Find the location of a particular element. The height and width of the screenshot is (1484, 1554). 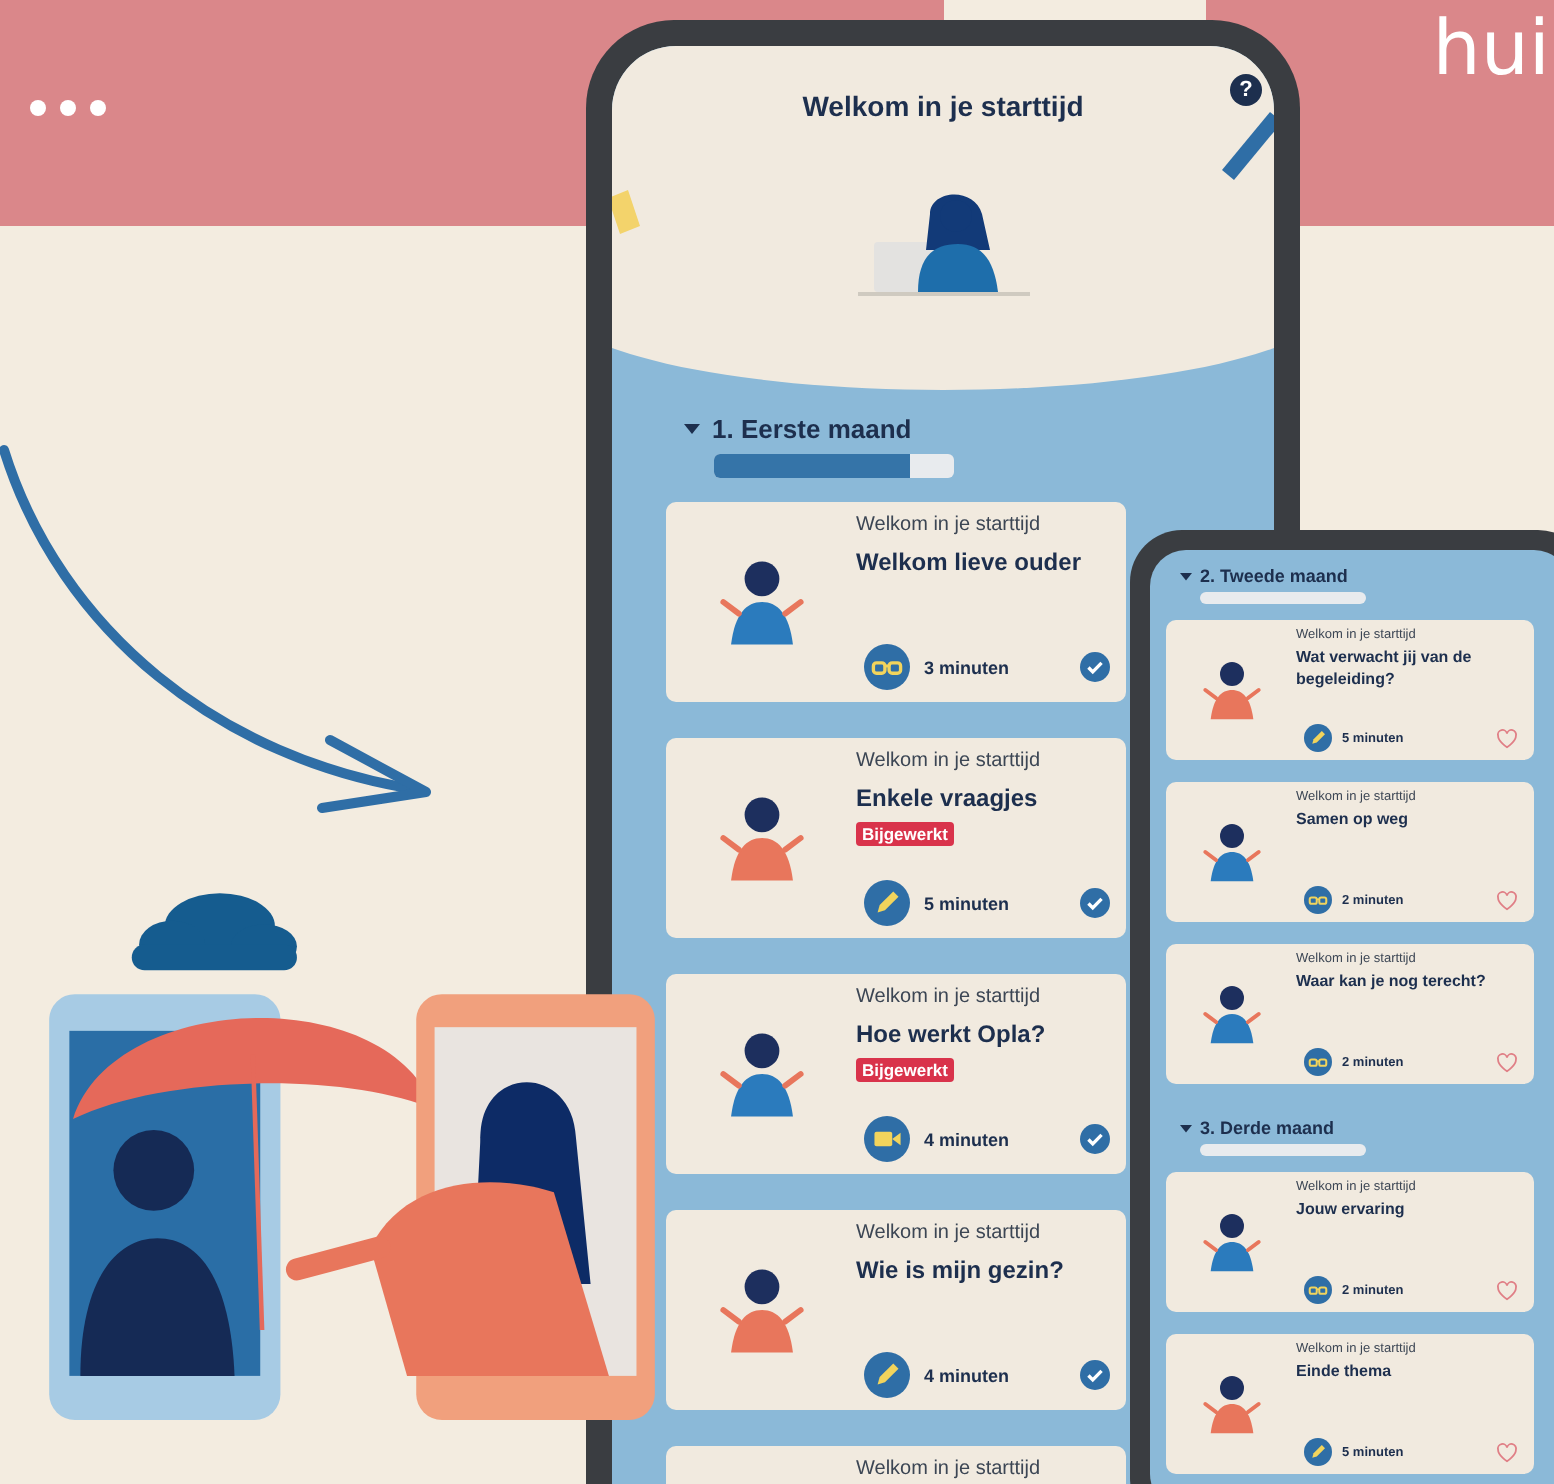

screen-title: Welkom in je starttijd is located at coordinates (943, 106).